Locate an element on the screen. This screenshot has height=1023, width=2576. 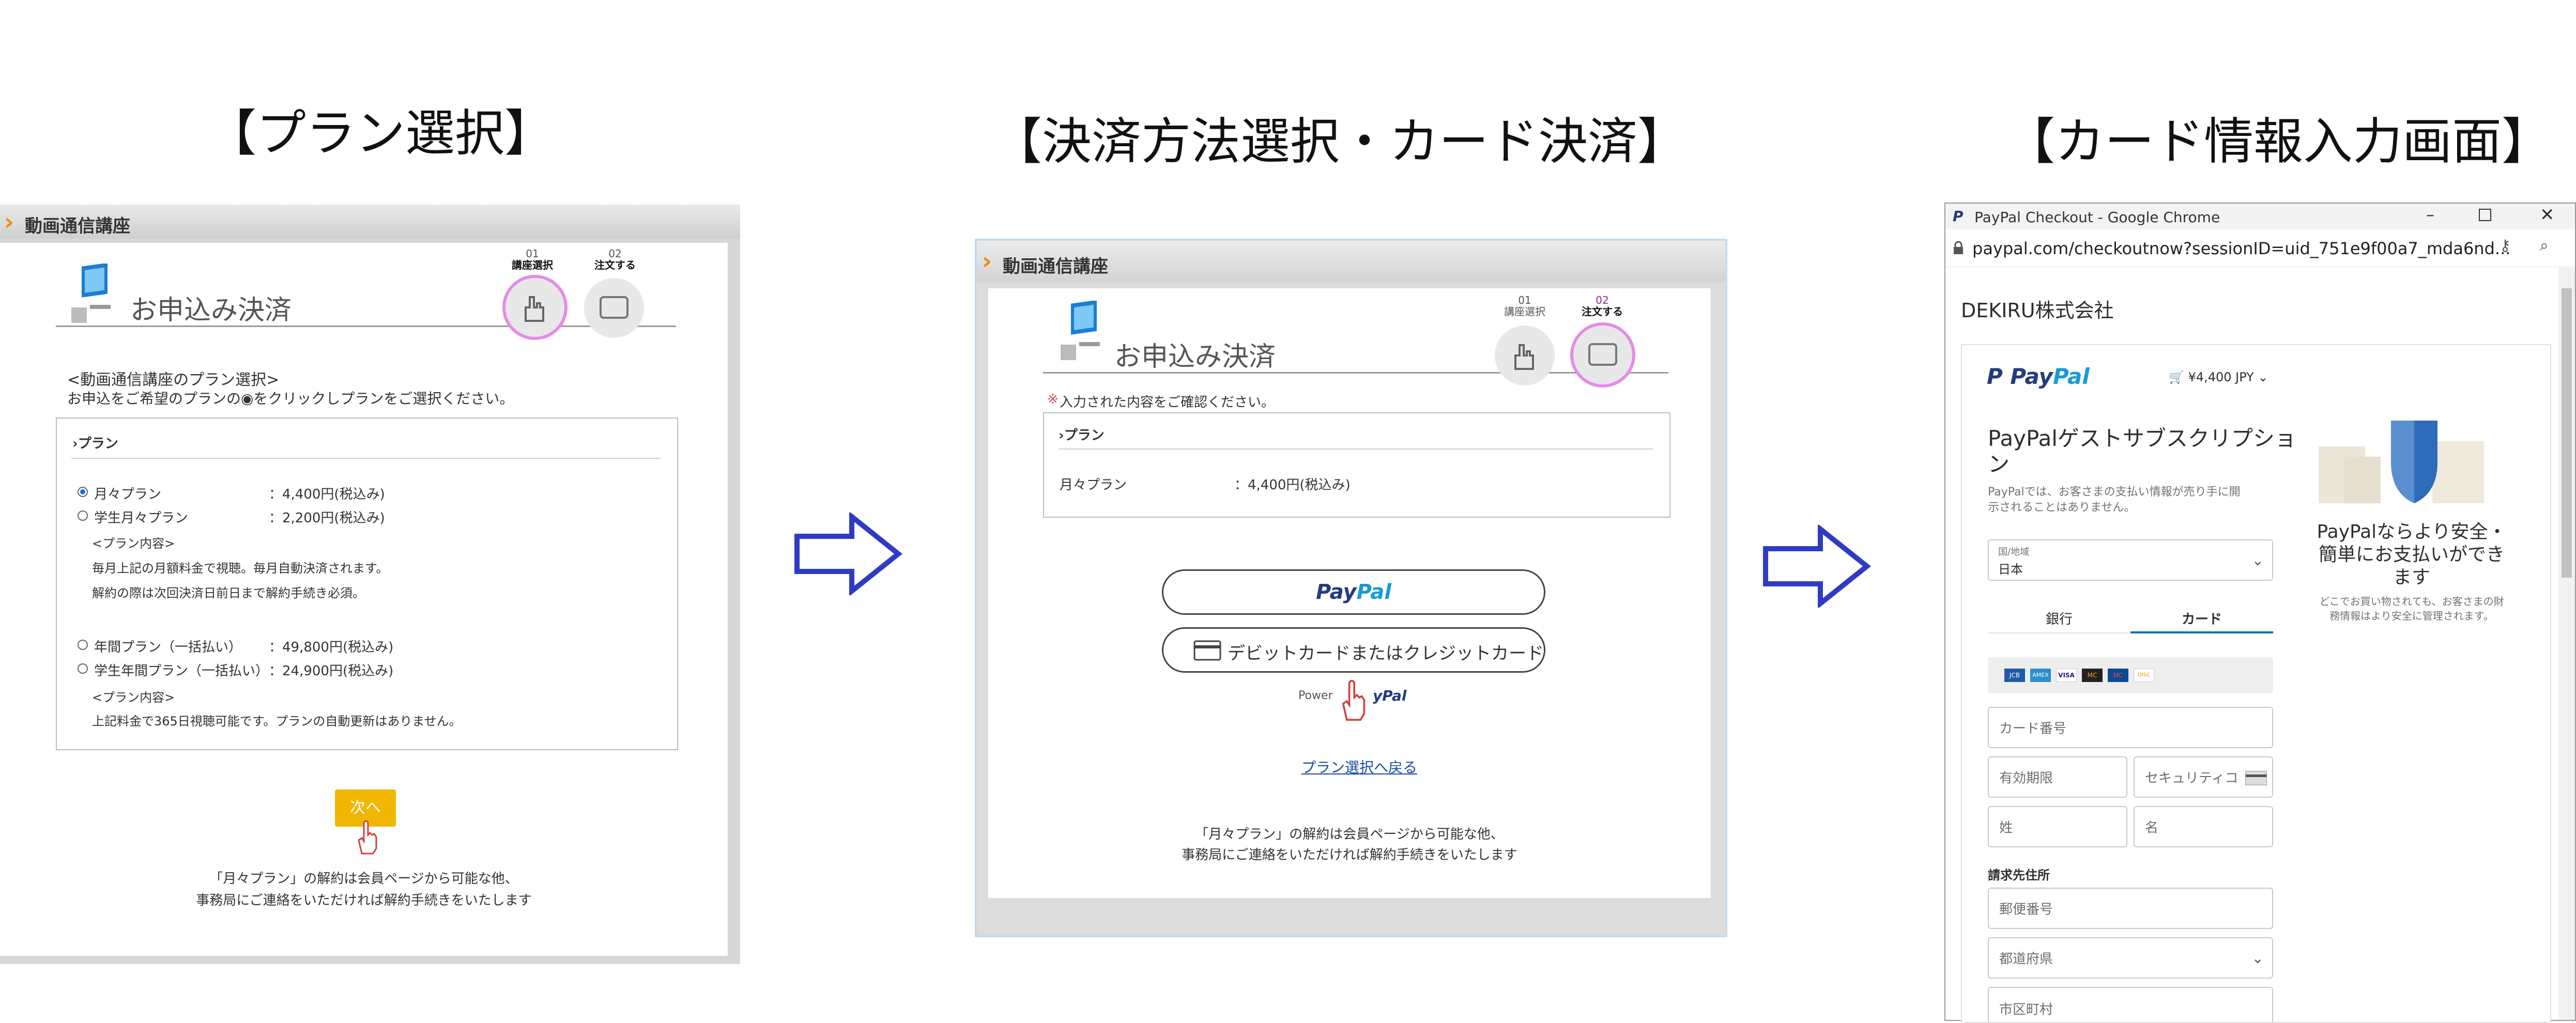
zoom-icon: ⌕ is located at coordinates (2544, 246).